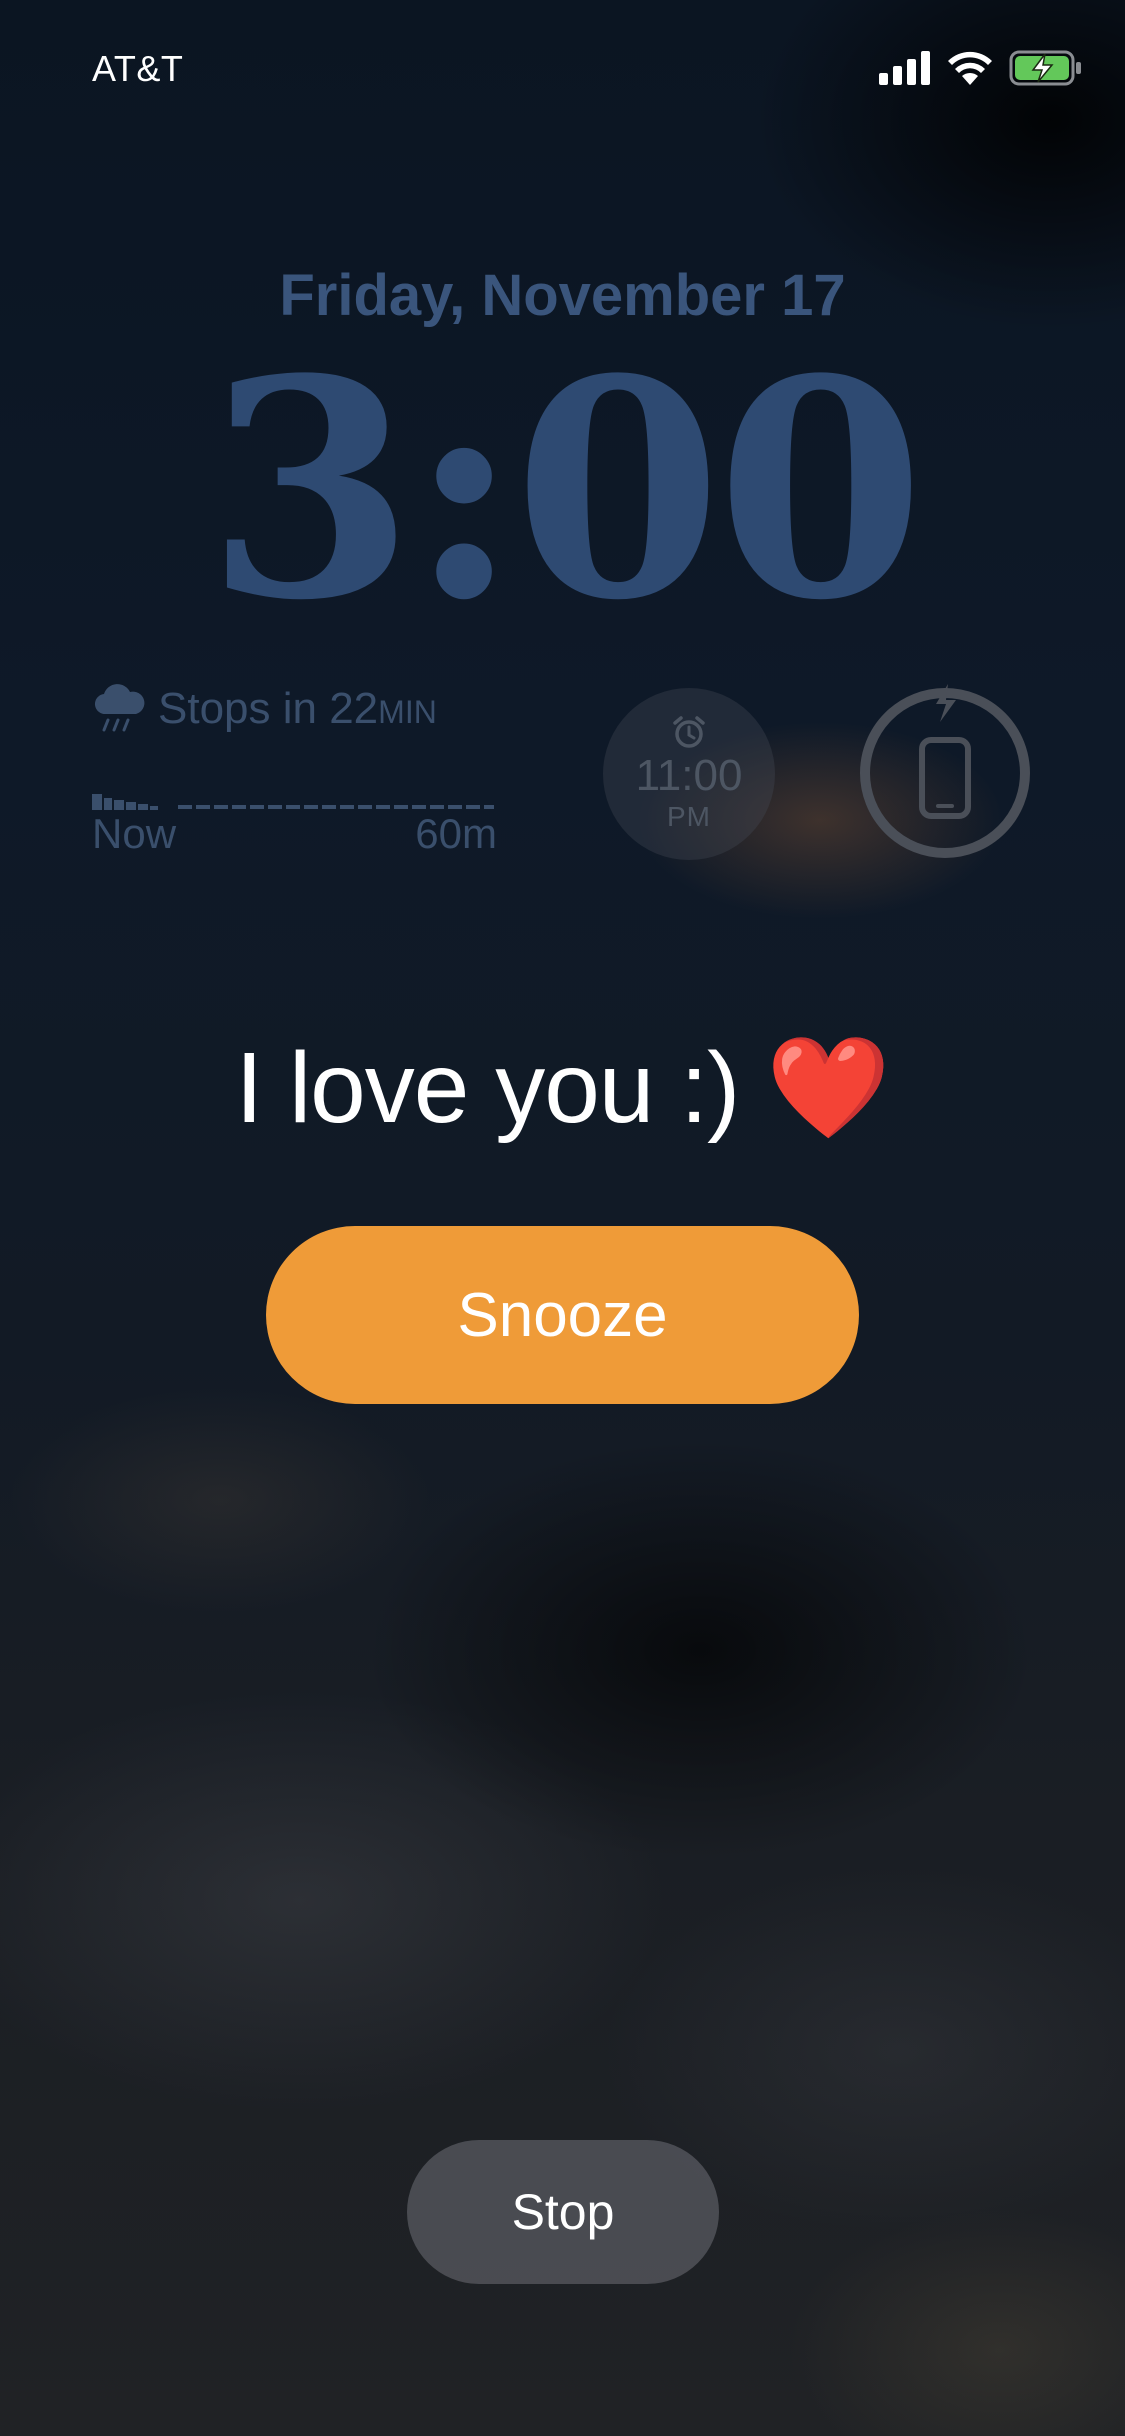  I want to click on alarm-message: I love you :) ❤️, so click(562, 1088).